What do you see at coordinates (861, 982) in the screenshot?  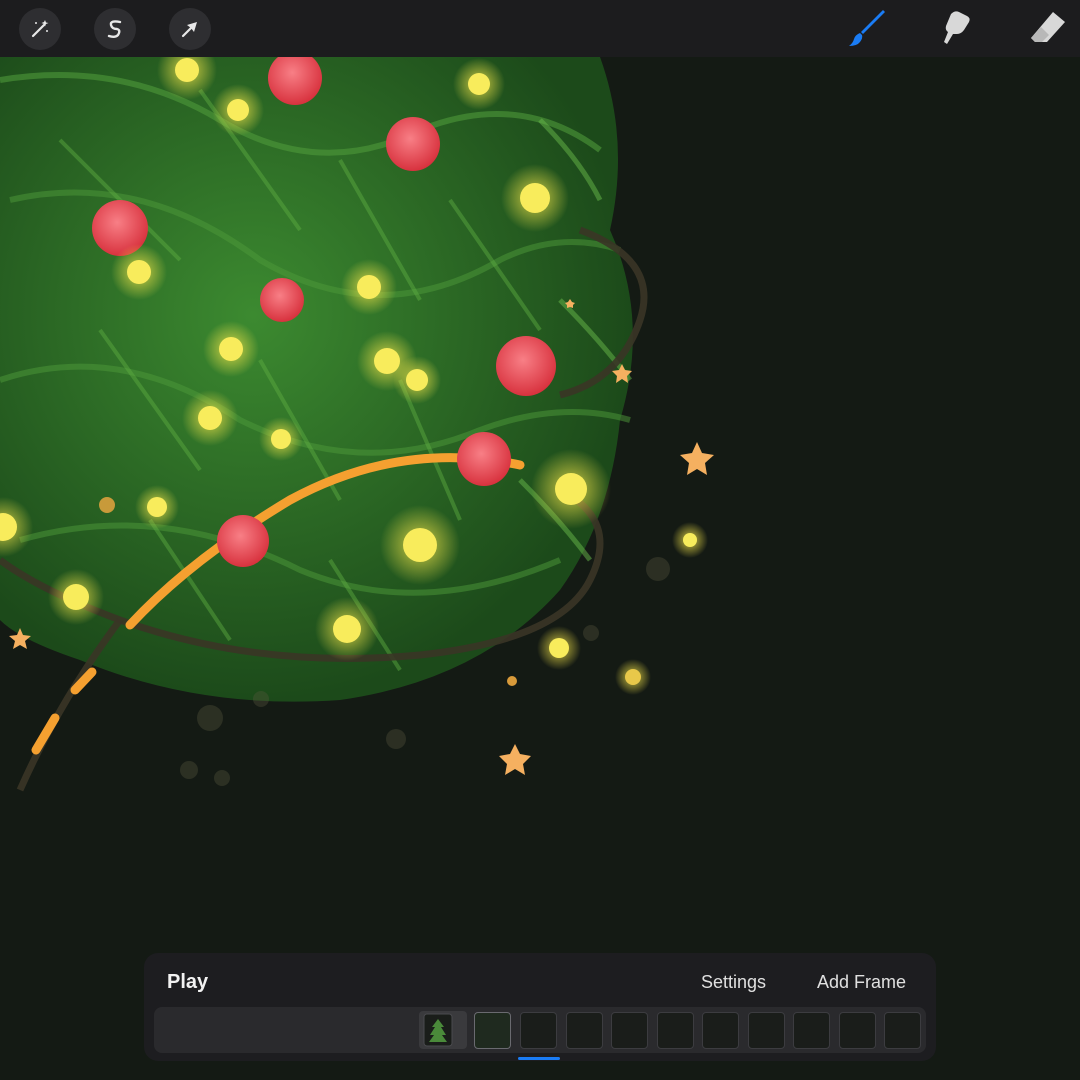 I see `add-frame-button: Add Frame` at bounding box center [861, 982].